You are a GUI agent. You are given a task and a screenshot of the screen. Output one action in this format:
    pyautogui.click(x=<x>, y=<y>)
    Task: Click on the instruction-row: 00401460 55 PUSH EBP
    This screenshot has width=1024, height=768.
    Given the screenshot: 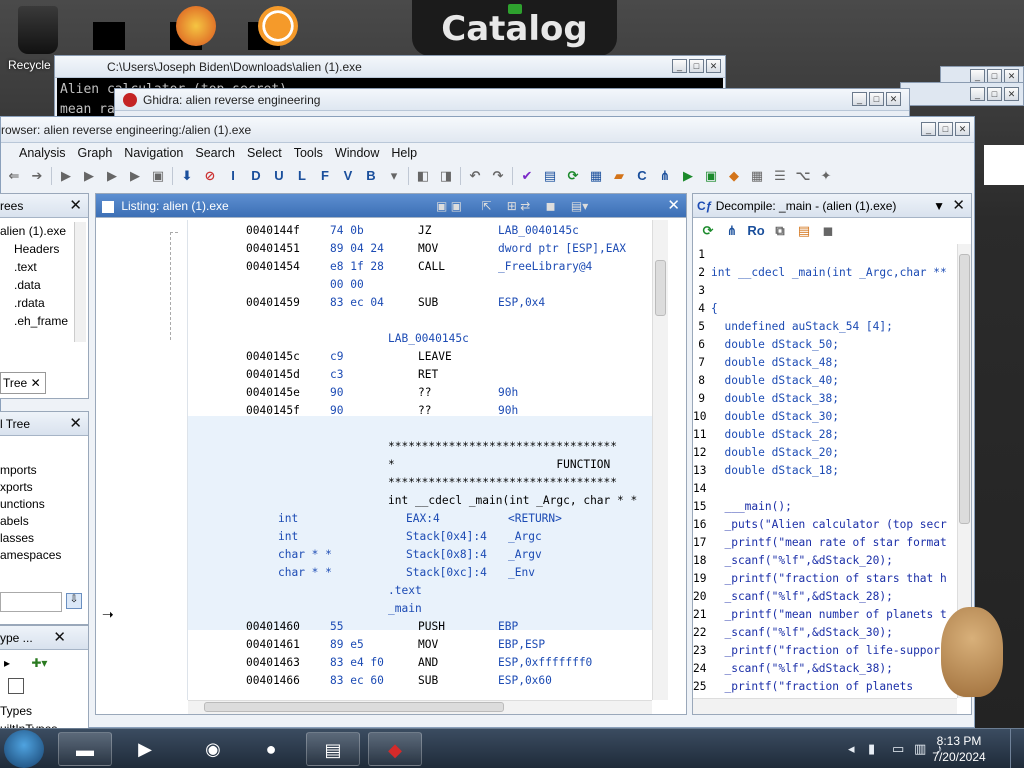 What is the action you would take?
    pyautogui.click(x=420, y=627)
    